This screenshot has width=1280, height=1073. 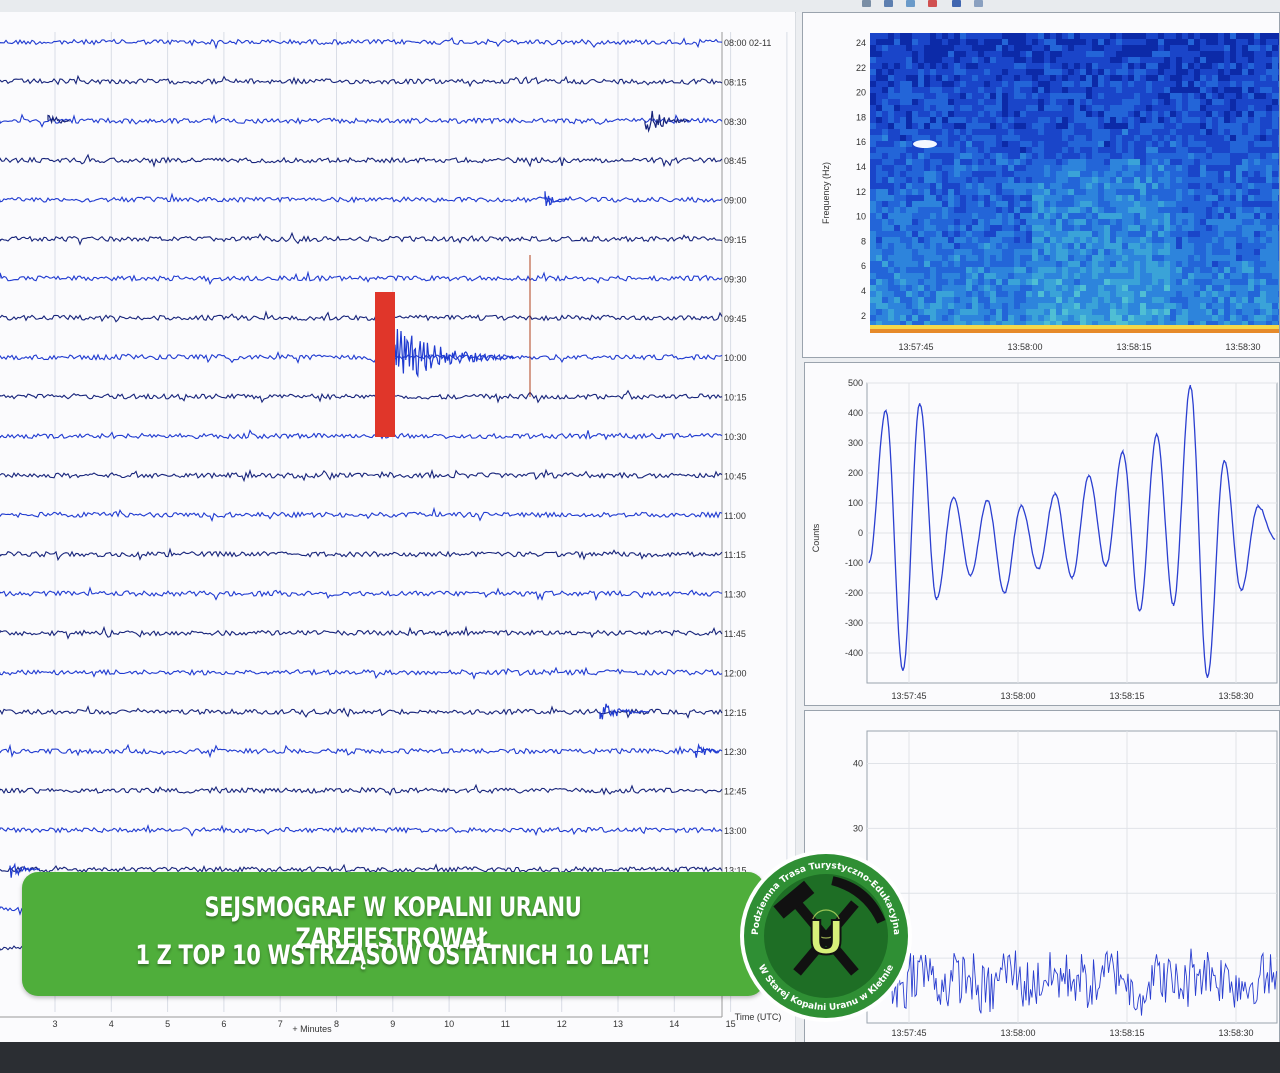 What do you see at coordinates (735, 595) in the screenshot?
I see `time-label: 11:30` at bounding box center [735, 595].